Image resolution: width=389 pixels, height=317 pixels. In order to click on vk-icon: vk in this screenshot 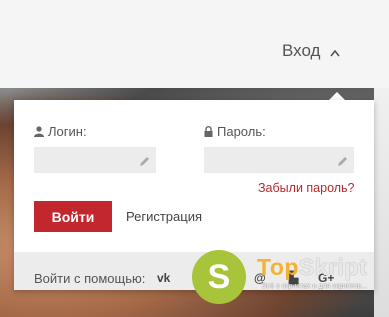, I will do `click(163, 278)`.